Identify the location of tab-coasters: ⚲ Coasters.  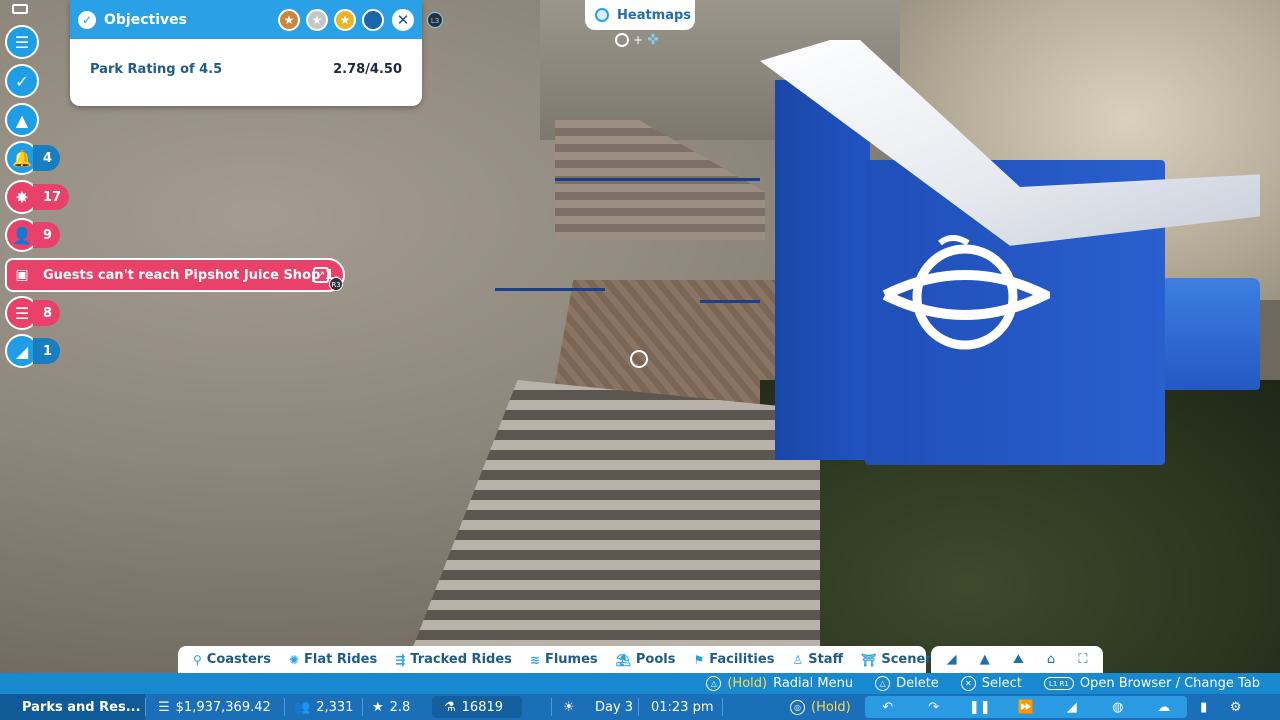
(232, 659).